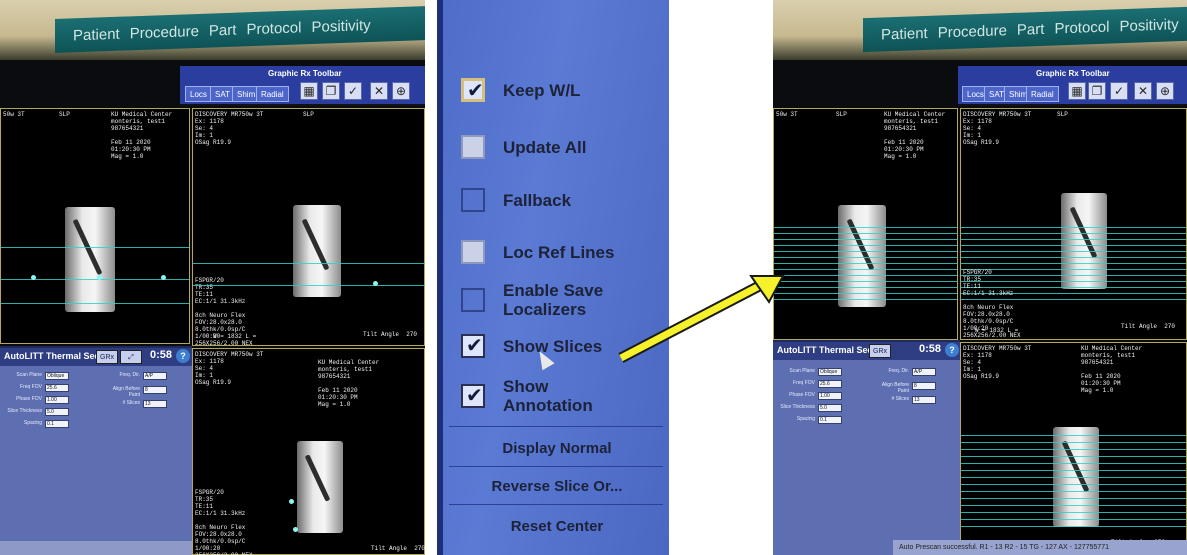 The image size is (1187, 555). I want to click on menu-reset-center: Reset Center, so click(557, 526).